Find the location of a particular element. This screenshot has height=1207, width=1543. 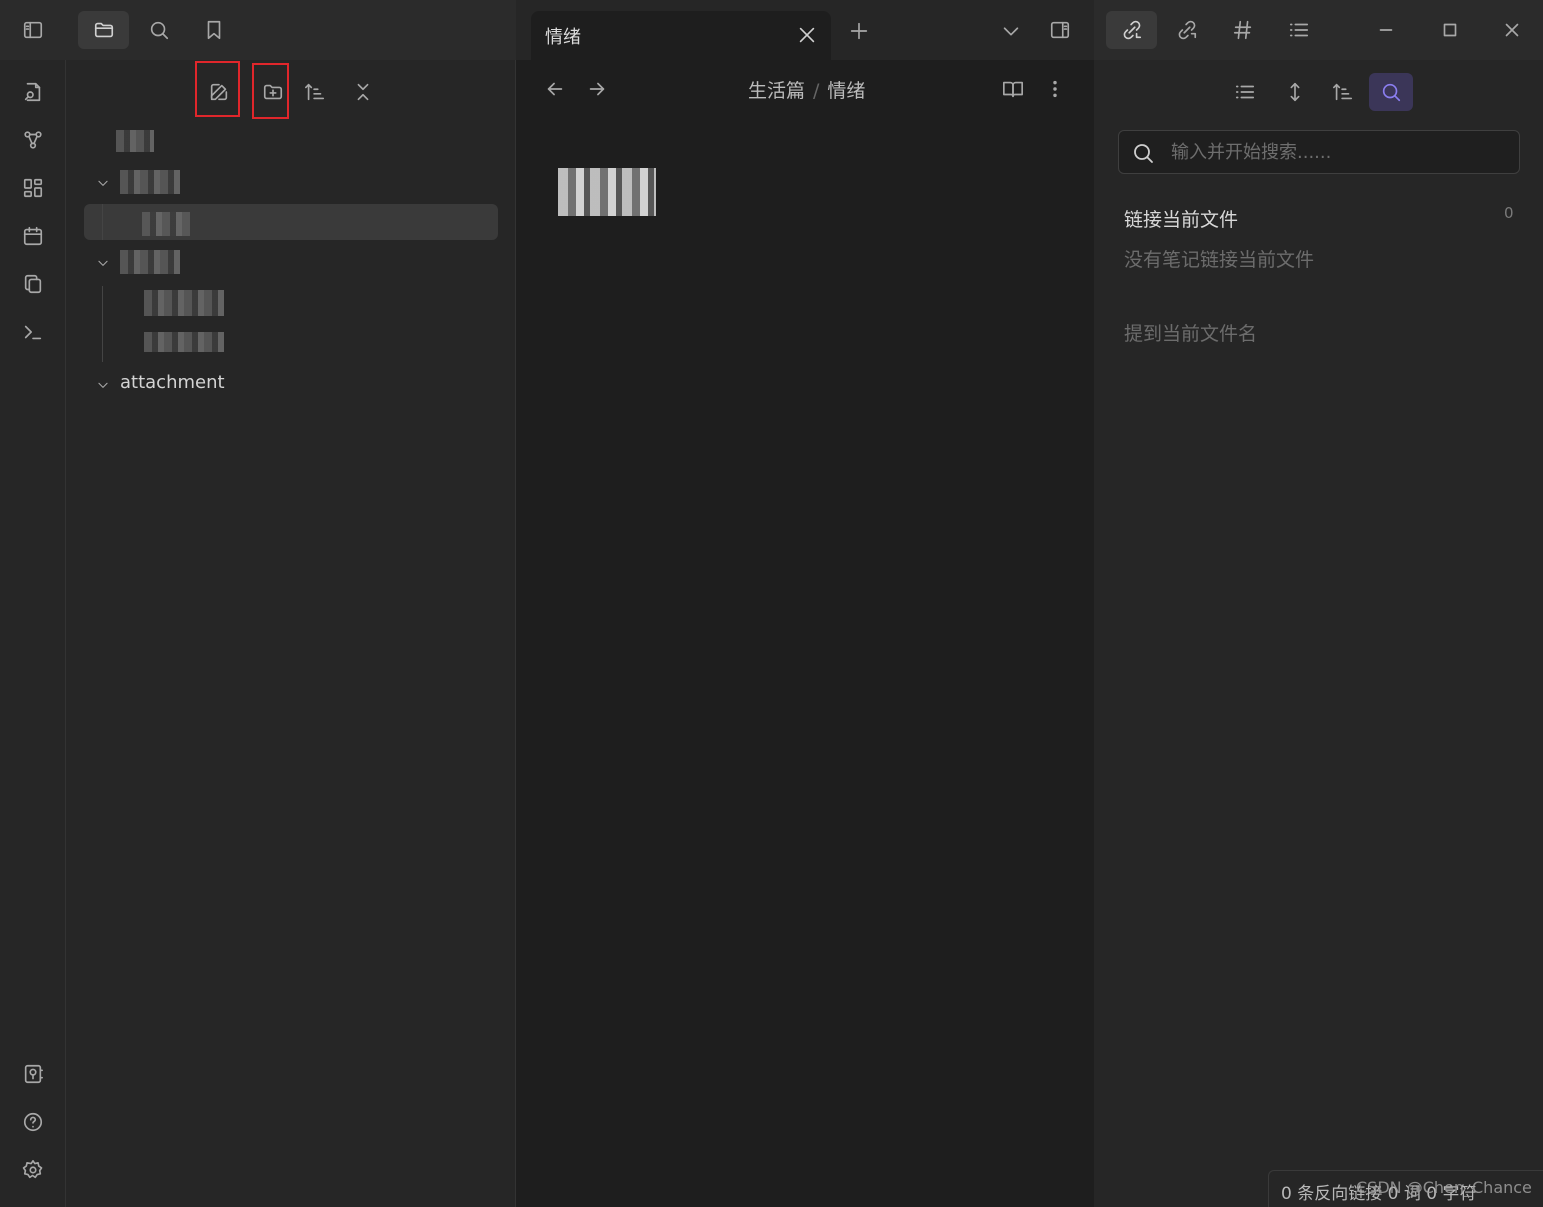

help-button is located at coordinates (33, 1122).